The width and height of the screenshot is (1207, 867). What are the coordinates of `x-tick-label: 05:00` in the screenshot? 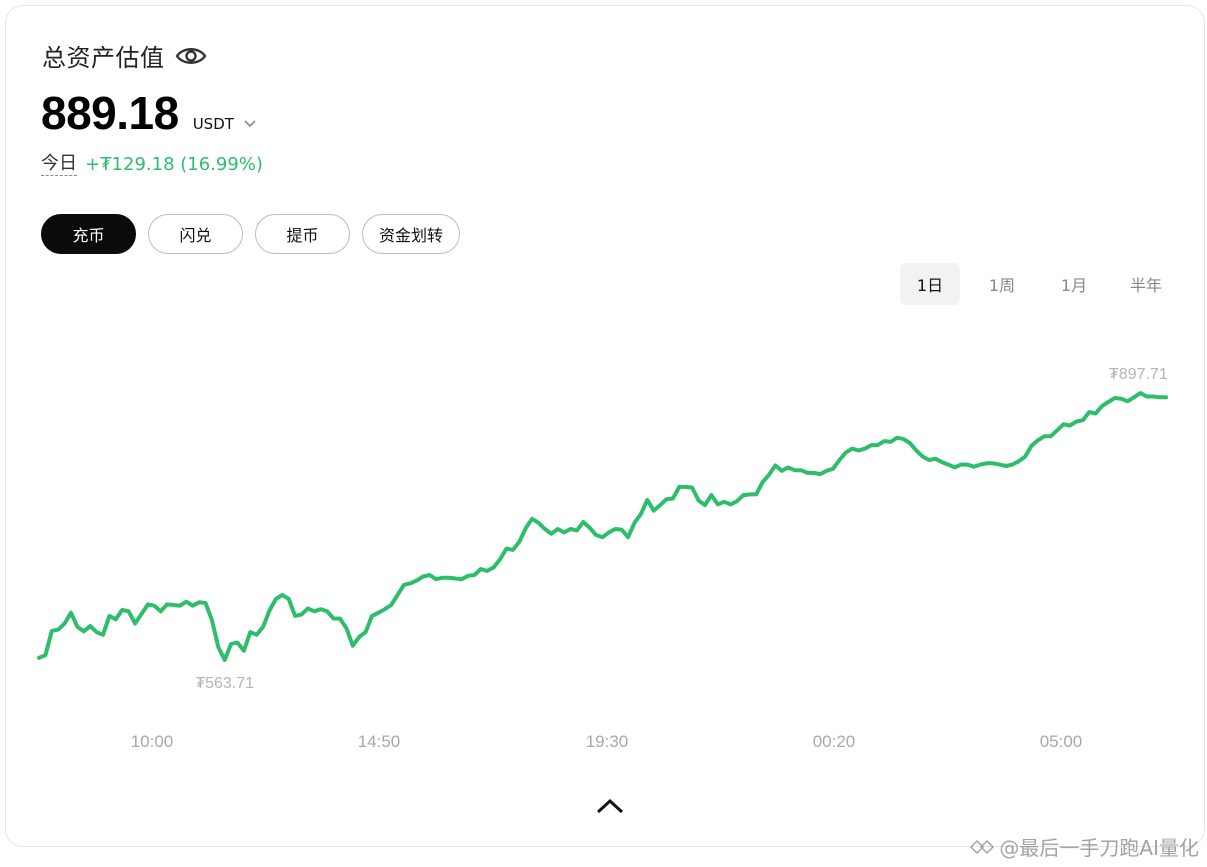 It's located at (1061, 741).